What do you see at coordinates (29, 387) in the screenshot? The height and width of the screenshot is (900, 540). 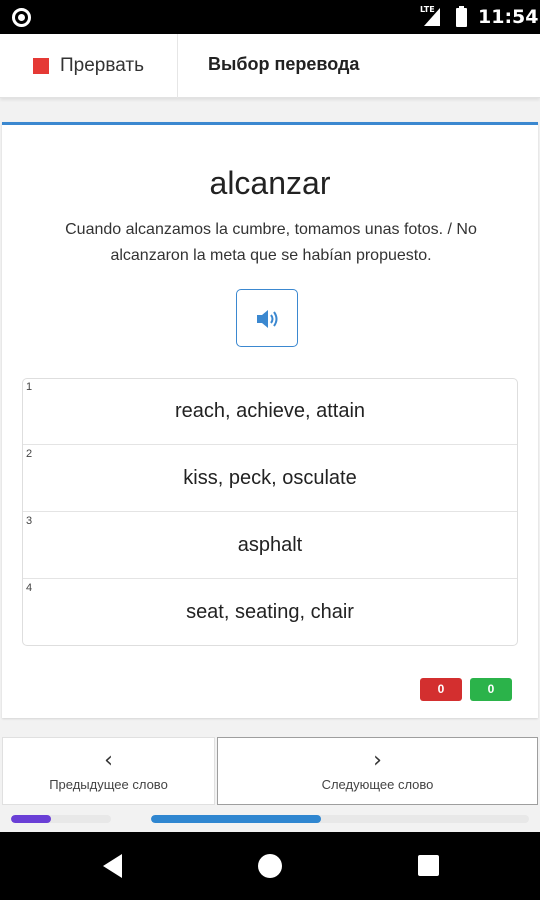 I see `option-number: 1` at bounding box center [29, 387].